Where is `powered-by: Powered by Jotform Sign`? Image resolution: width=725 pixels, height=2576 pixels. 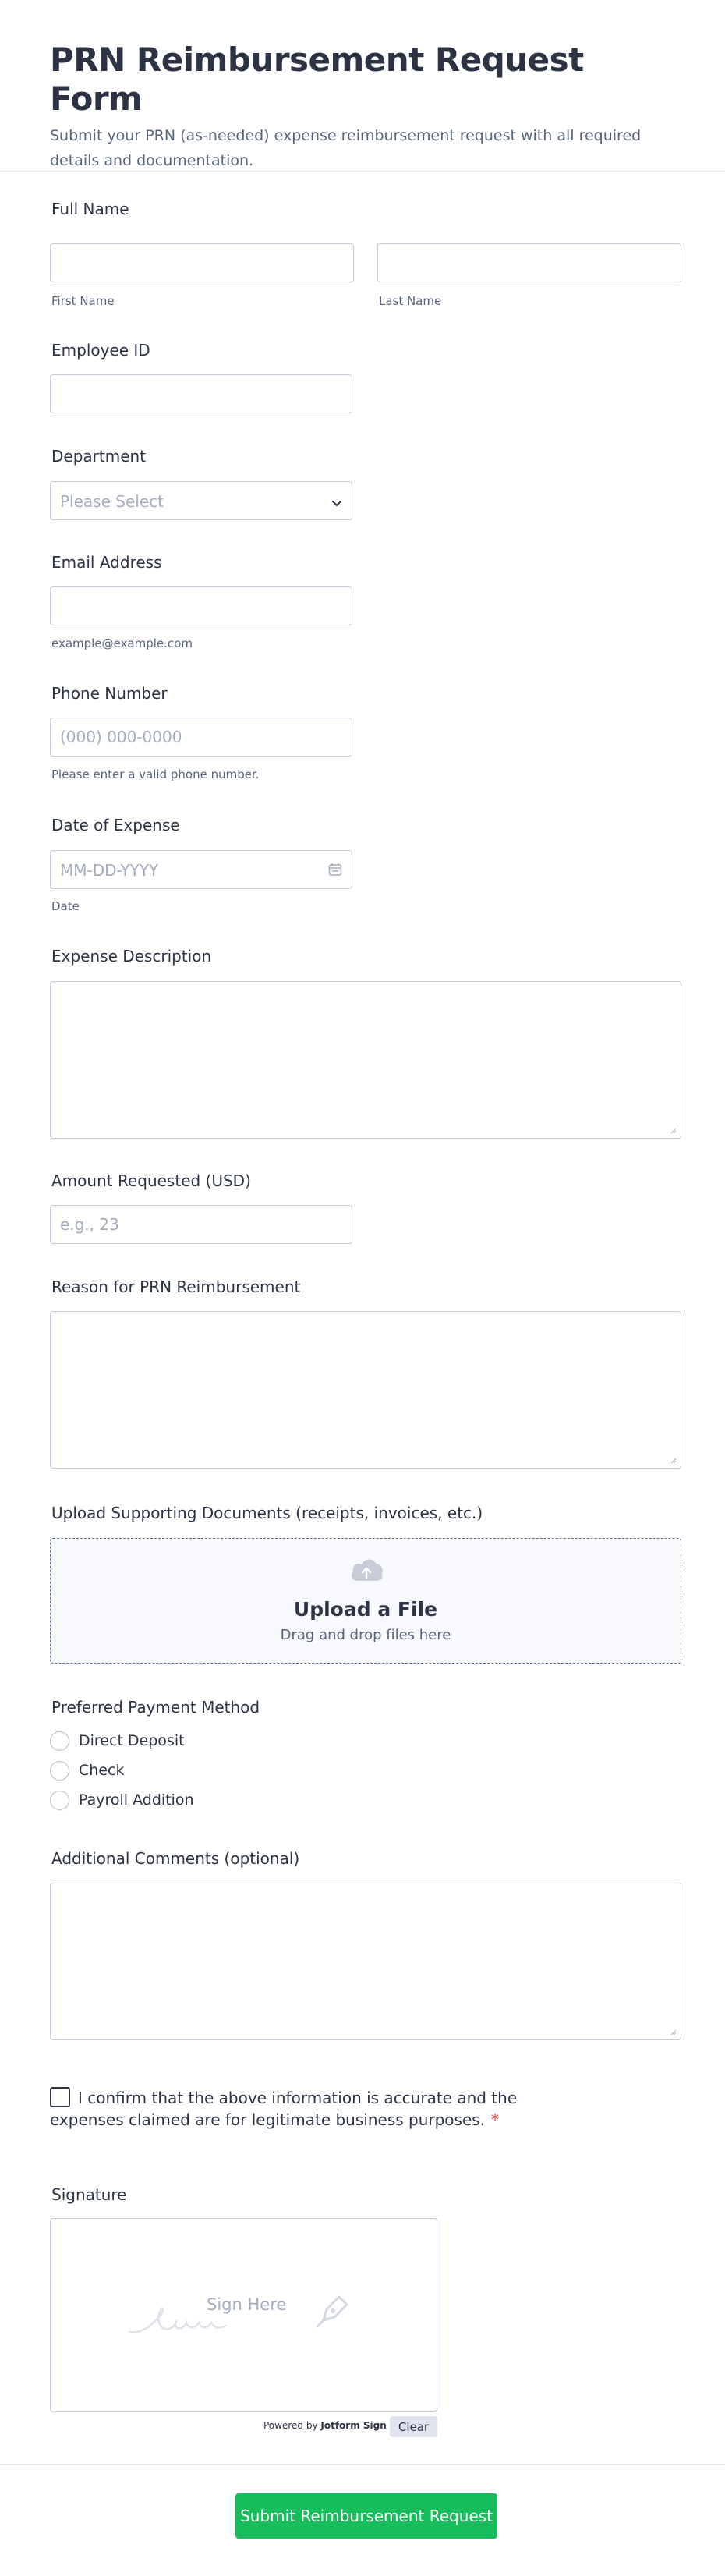
powered-by: Powered by Jotform Sign is located at coordinates (325, 2425).